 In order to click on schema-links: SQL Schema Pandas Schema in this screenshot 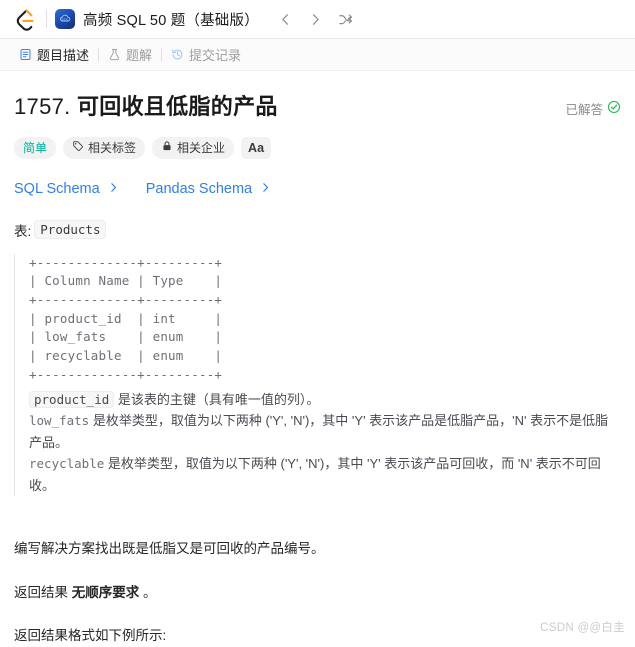, I will do `click(317, 189)`.